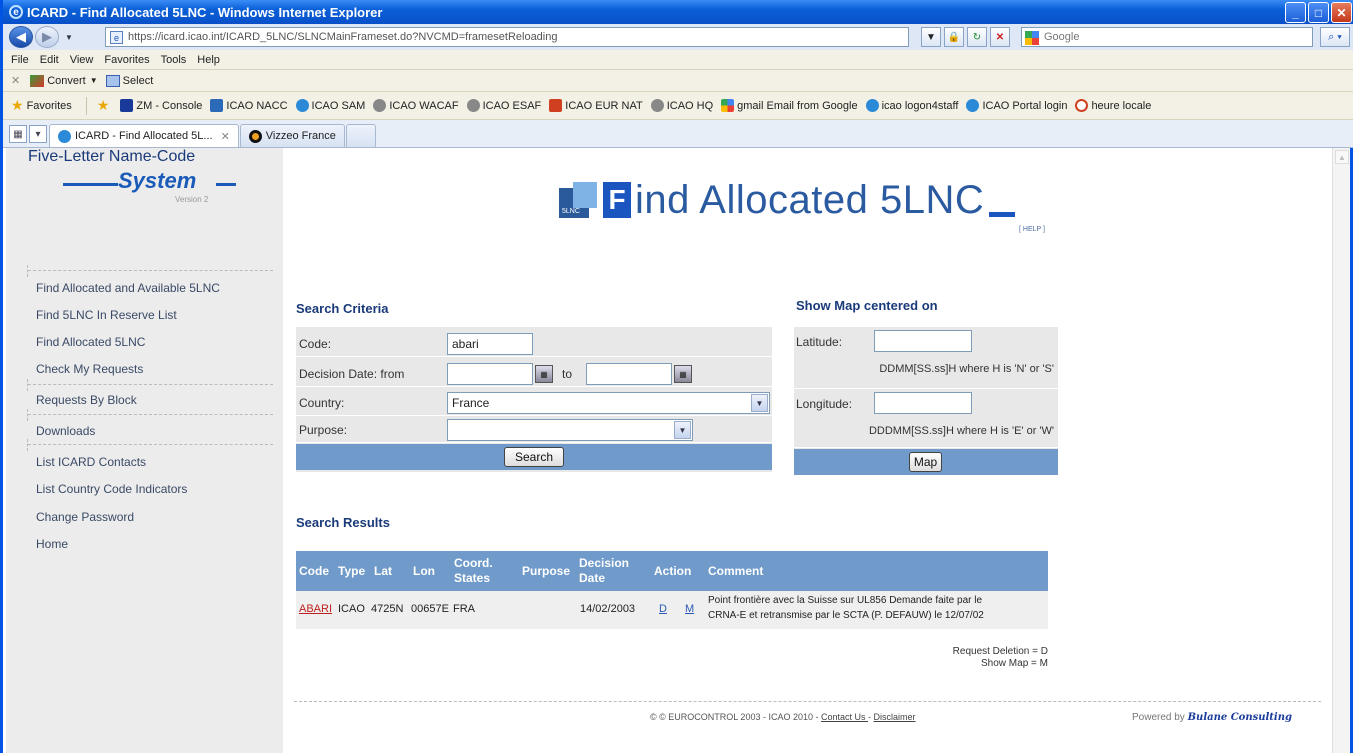 The image size is (1353, 753). I want to click on minimize-button: _, so click(1295, 12).